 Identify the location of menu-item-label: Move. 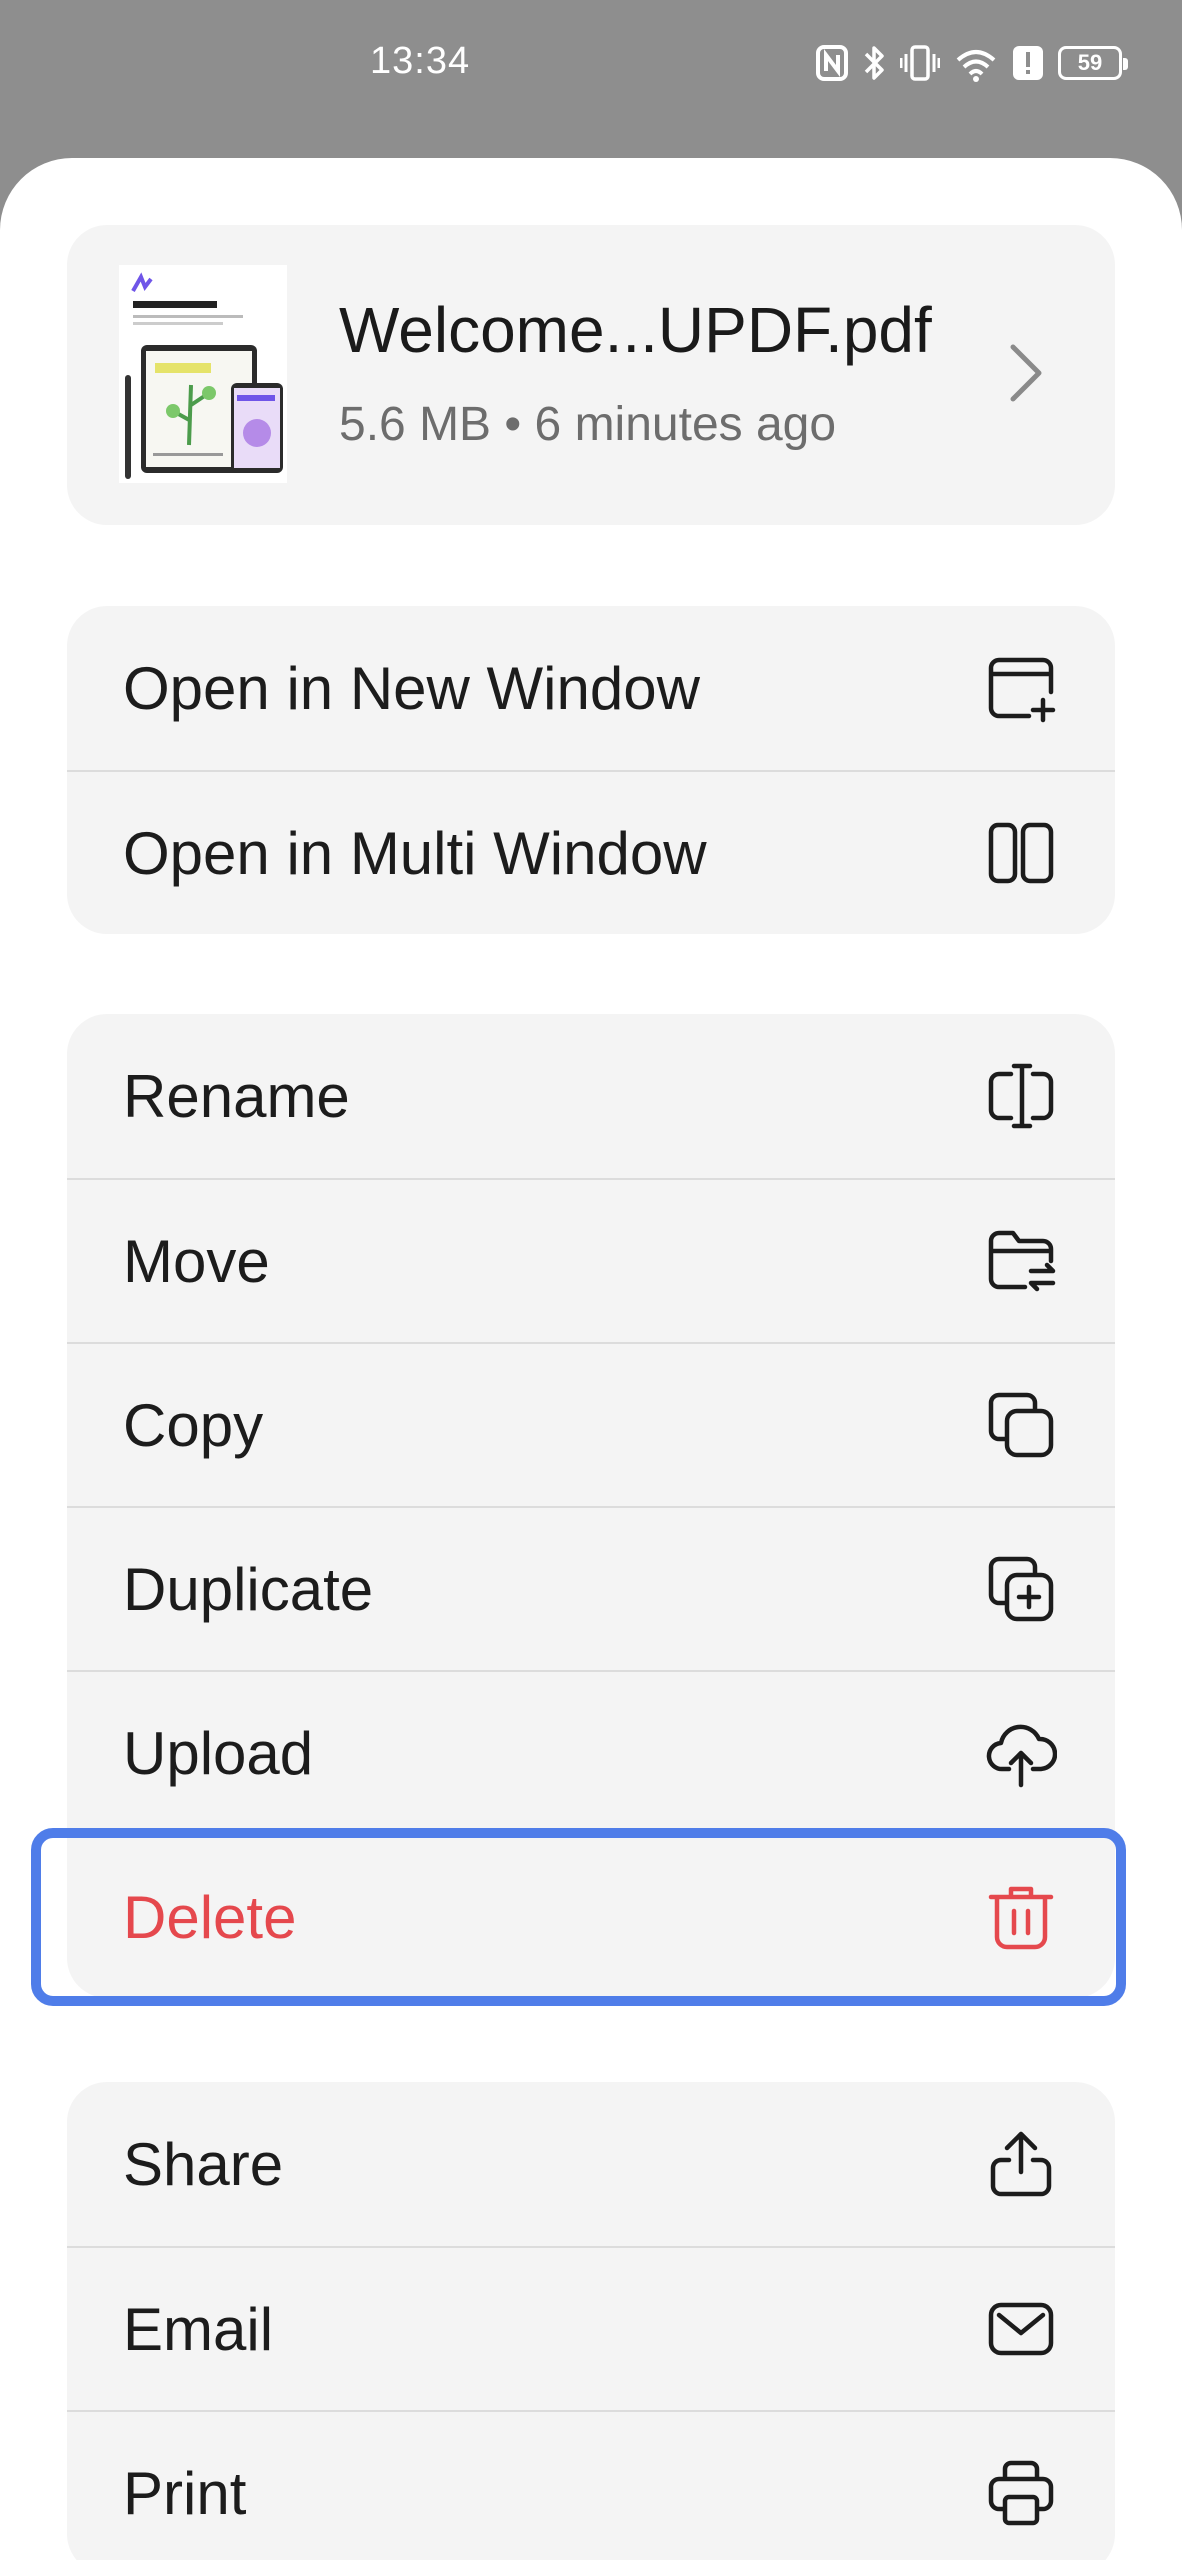
(196, 1261).